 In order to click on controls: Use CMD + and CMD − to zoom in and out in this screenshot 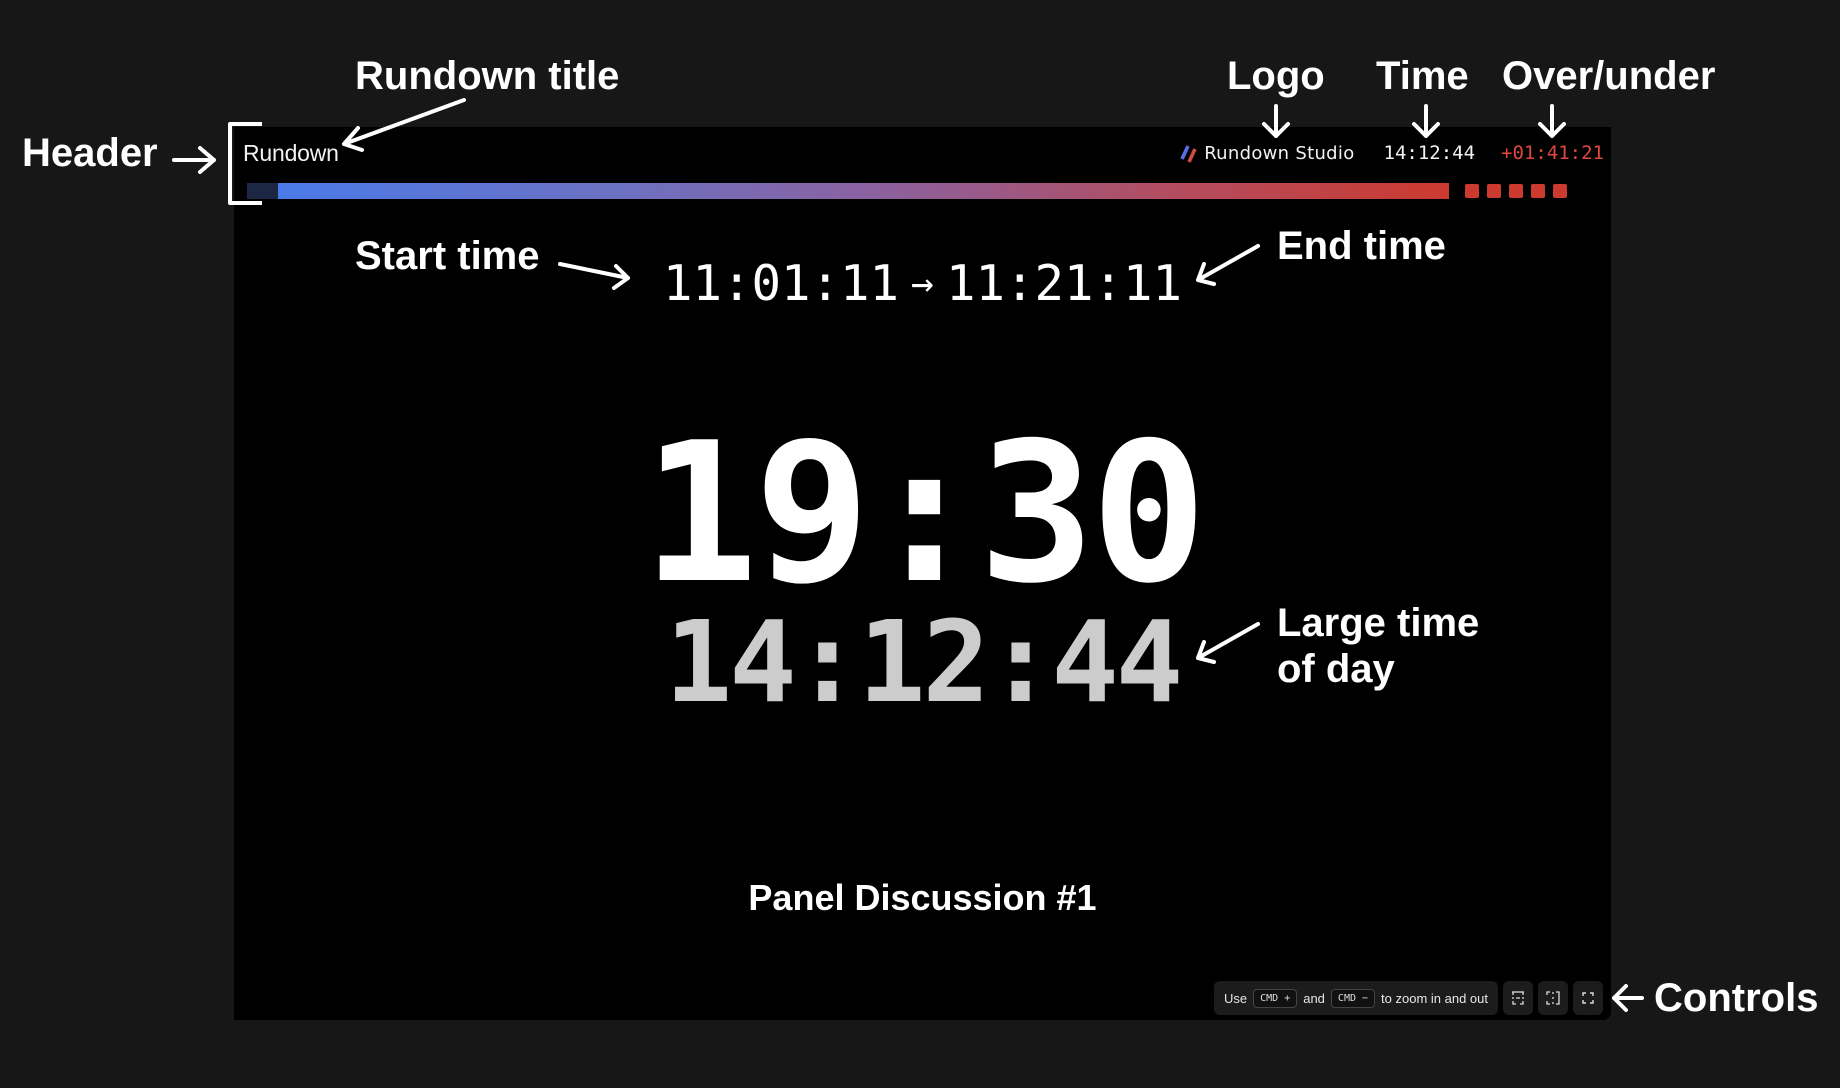, I will do `click(1408, 998)`.